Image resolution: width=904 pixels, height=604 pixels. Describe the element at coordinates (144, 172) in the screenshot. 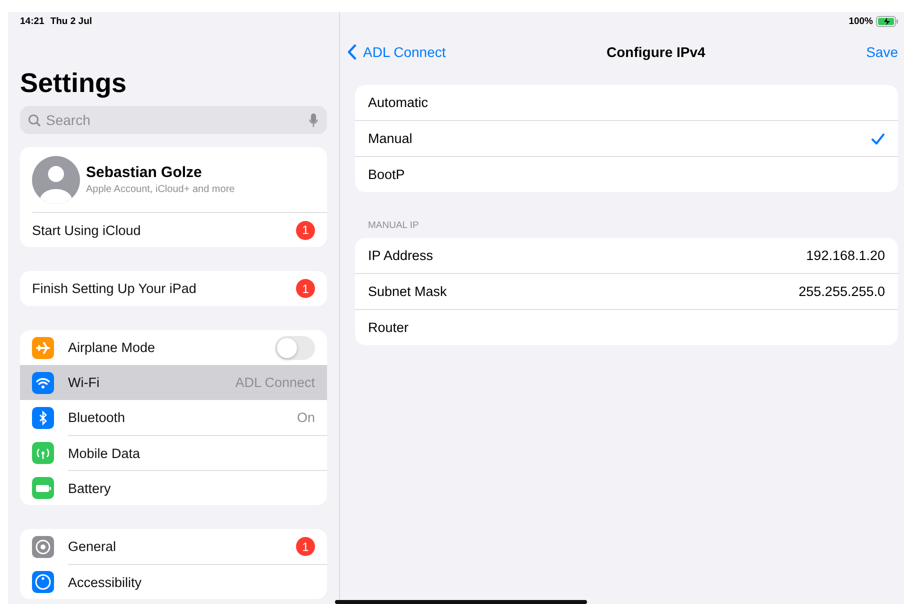

I see `profile-name: Sebastian Golze` at that location.